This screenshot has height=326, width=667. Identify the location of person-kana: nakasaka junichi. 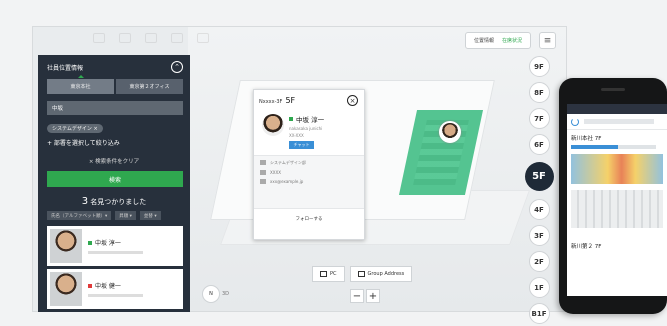
(306, 128).